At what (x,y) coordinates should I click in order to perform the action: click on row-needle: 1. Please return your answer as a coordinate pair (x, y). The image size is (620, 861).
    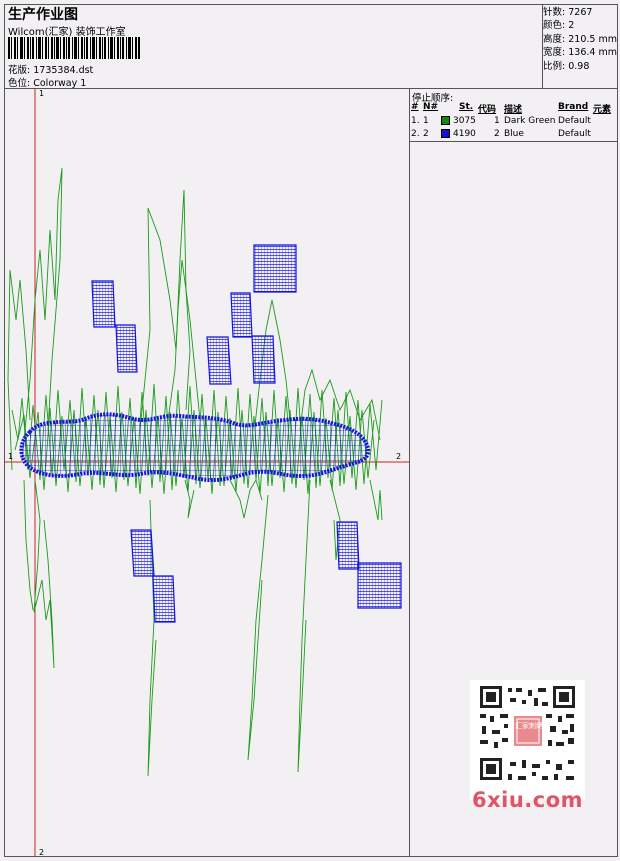
    Looking at the image, I should click on (426, 121).